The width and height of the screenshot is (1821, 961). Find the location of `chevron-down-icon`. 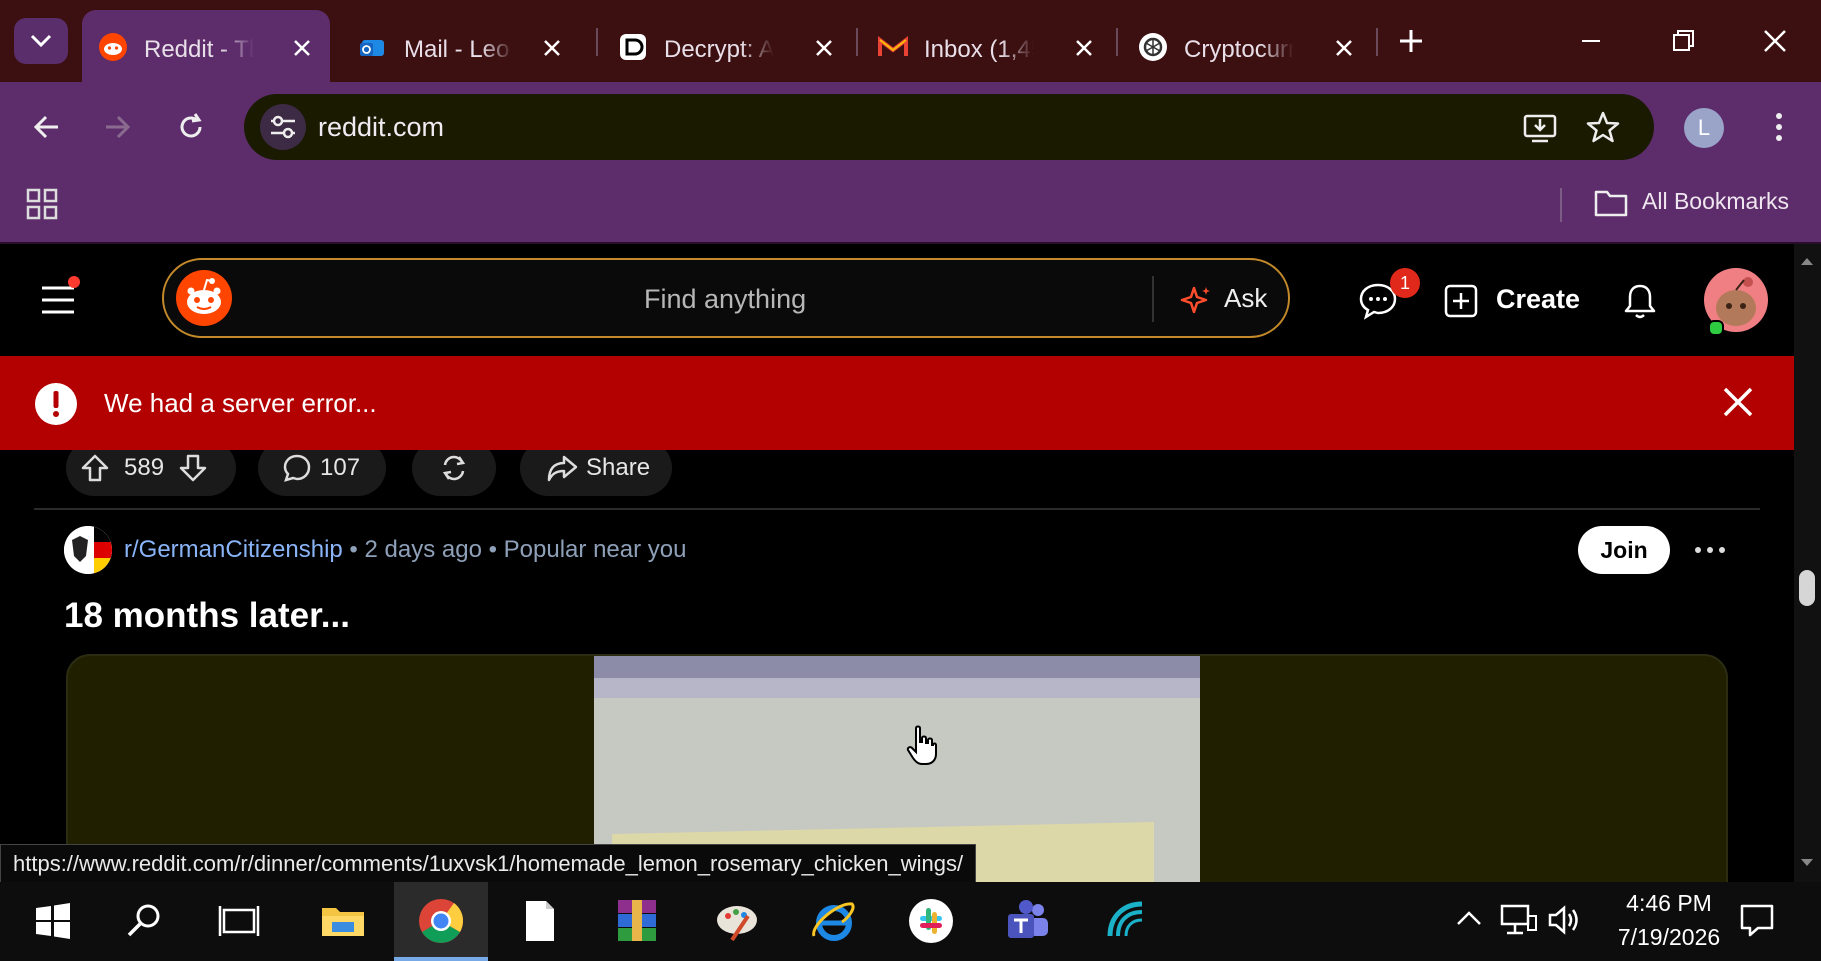

chevron-down-icon is located at coordinates (41, 41).